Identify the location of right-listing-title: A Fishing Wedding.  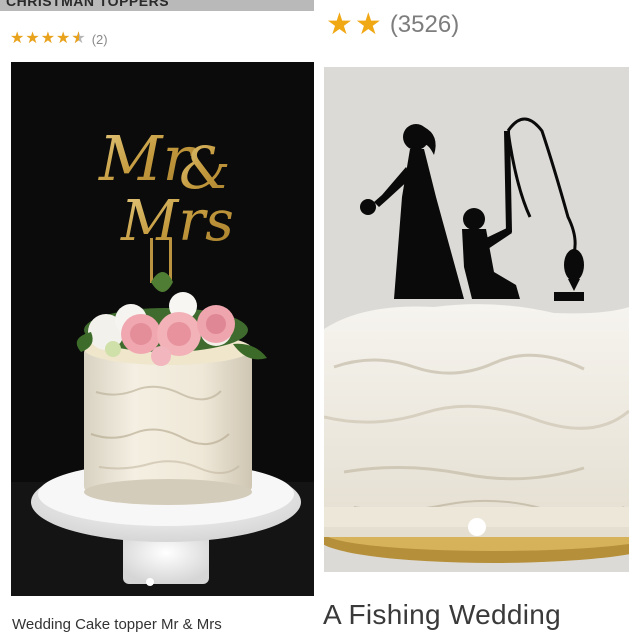
(442, 615).